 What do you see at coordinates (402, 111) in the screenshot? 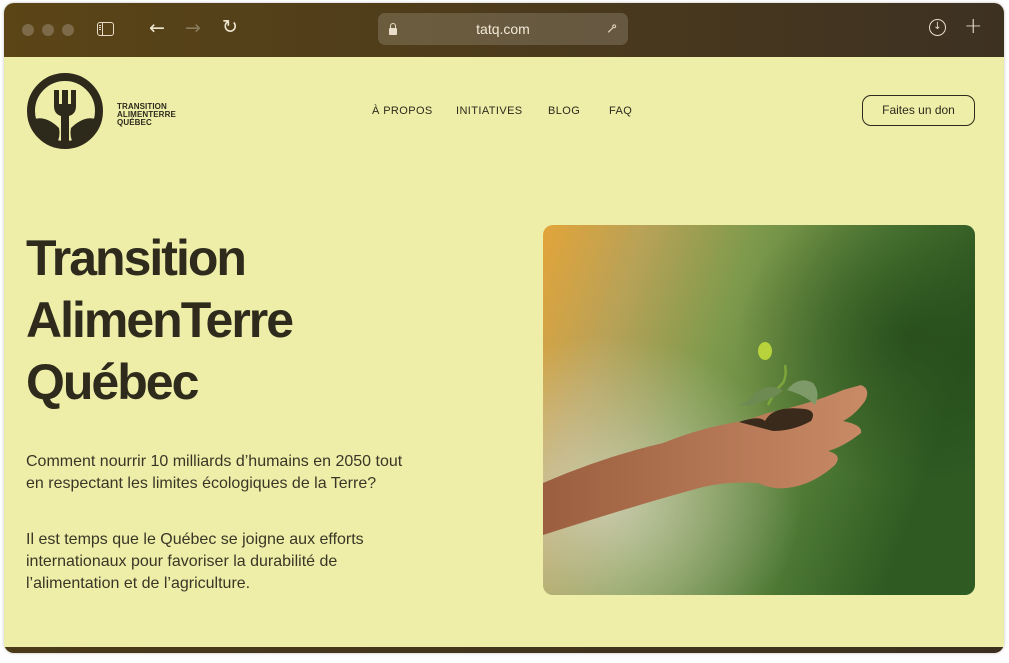
I see `nav-link-apropos: À PROPOS` at bounding box center [402, 111].